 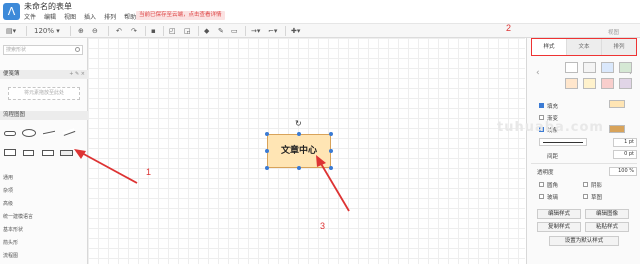 What do you see at coordinates (625, 154) in the screenshot?
I see `spacing-input: 0 pt` at bounding box center [625, 154].